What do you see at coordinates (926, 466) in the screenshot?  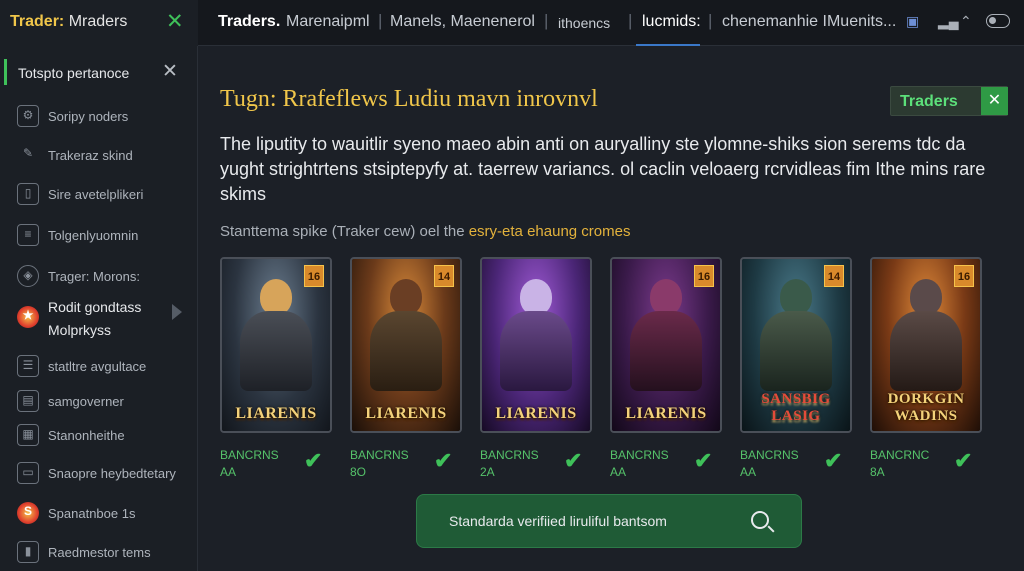 I see `card-caption: BANCRNC 8A ✔` at bounding box center [926, 466].